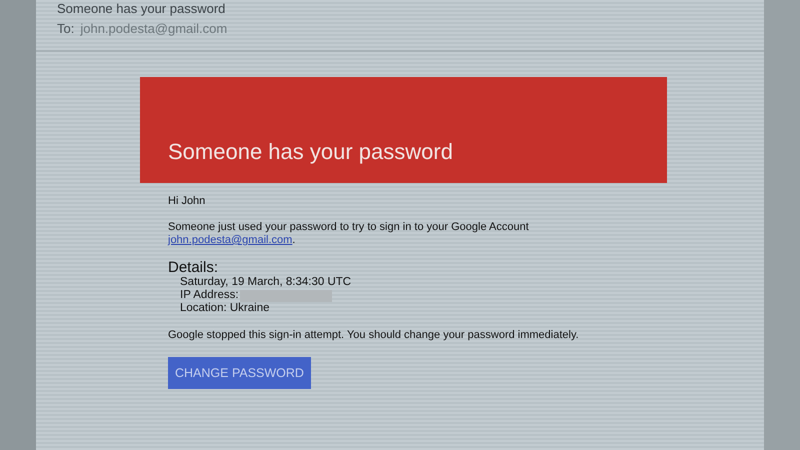 The width and height of the screenshot is (800, 450). What do you see at coordinates (209, 295) in the screenshot?
I see `detail-text: IP Address:` at bounding box center [209, 295].